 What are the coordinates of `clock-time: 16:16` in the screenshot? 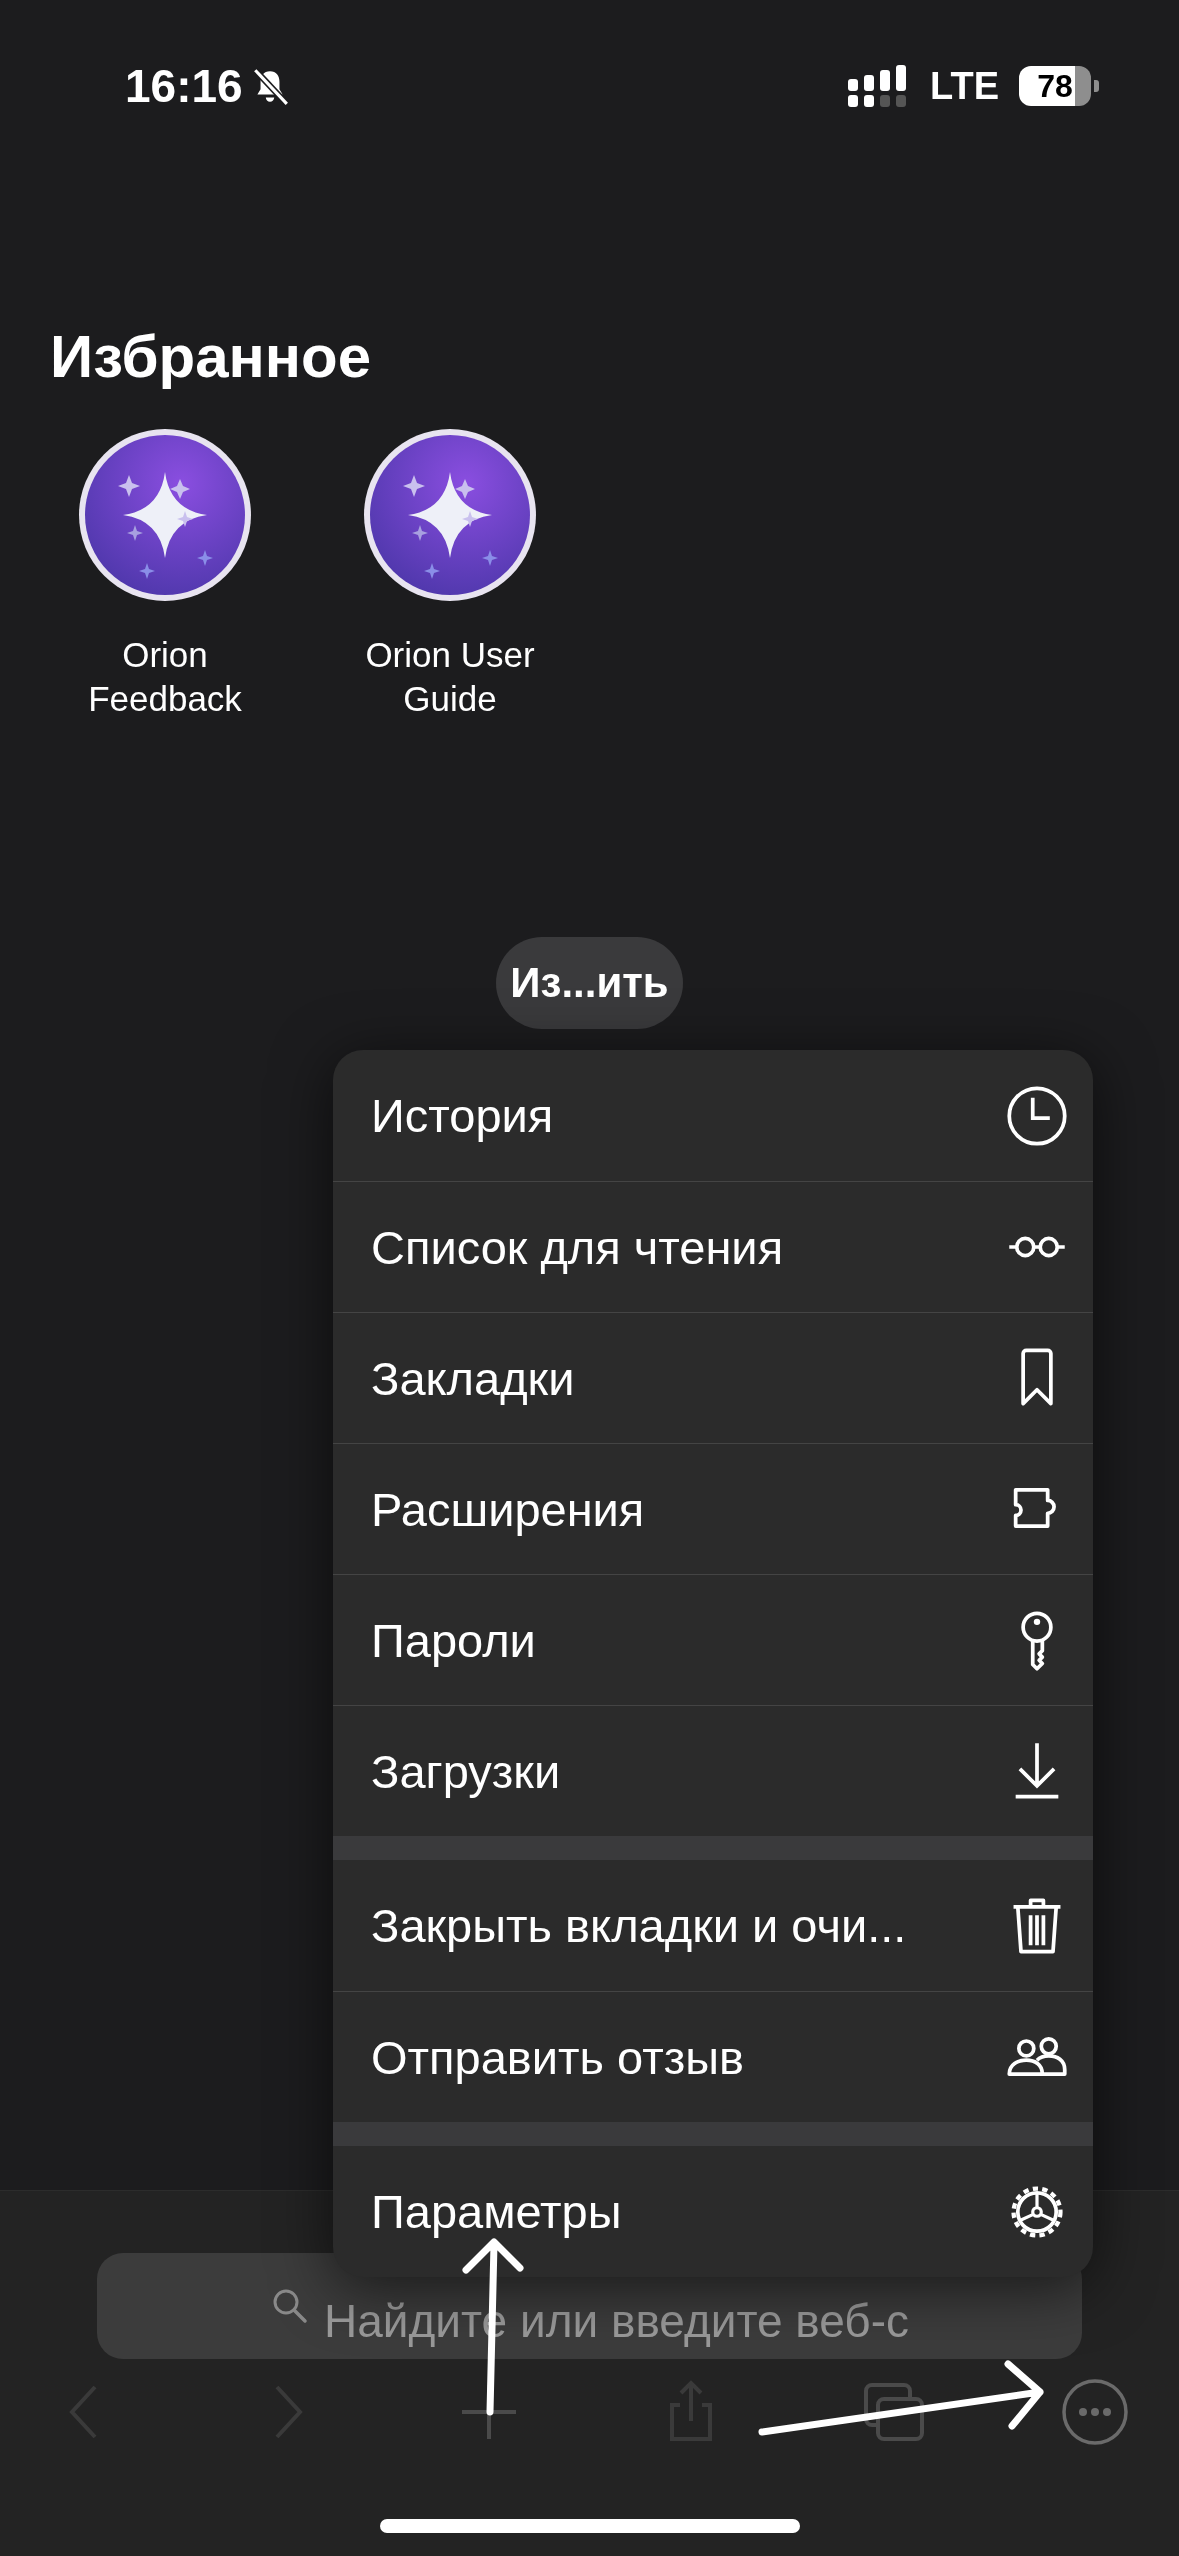 It's located at (184, 86).